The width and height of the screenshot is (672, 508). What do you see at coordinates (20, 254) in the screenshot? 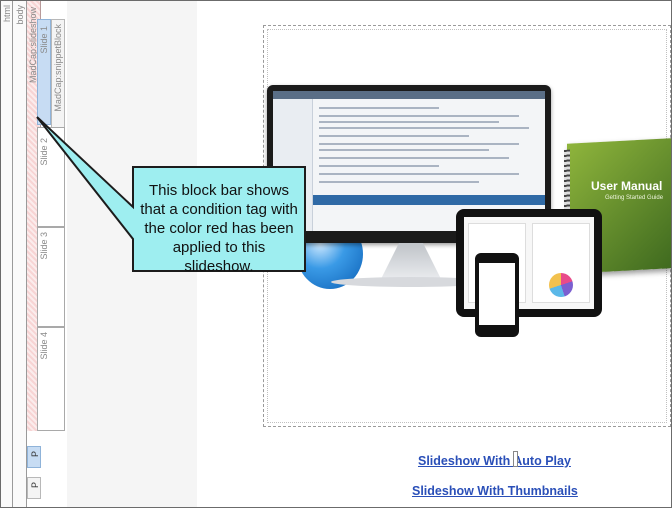
I see `body-structure-bar: body` at bounding box center [20, 254].